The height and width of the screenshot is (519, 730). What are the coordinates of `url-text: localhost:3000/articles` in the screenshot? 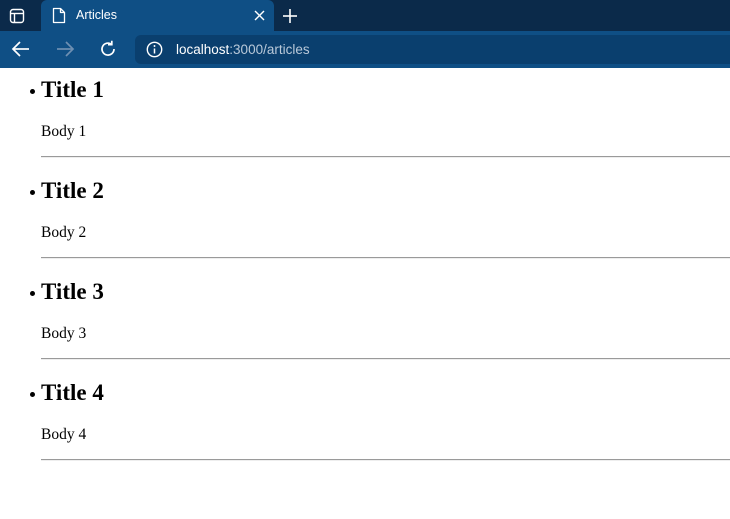 It's located at (243, 49).